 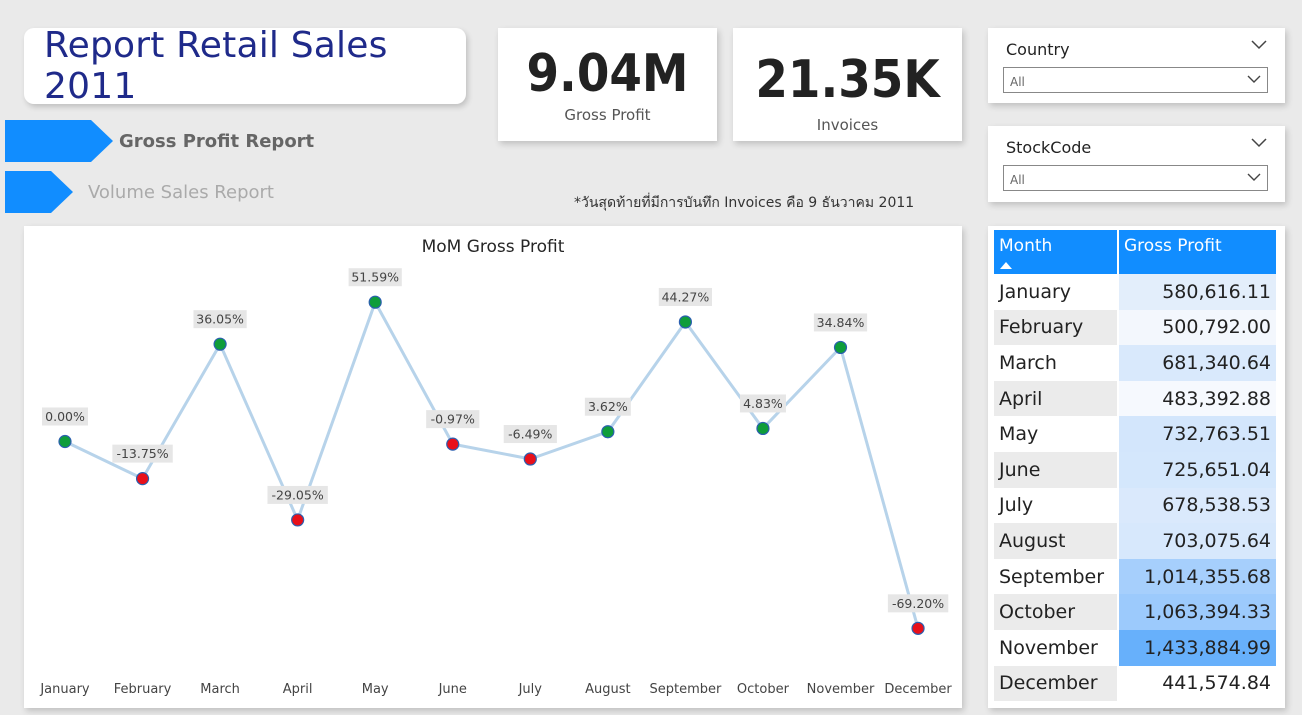 What do you see at coordinates (1136, 164) in the screenshot?
I see `stockcode-slicer: StockCode All` at bounding box center [1136, 164].